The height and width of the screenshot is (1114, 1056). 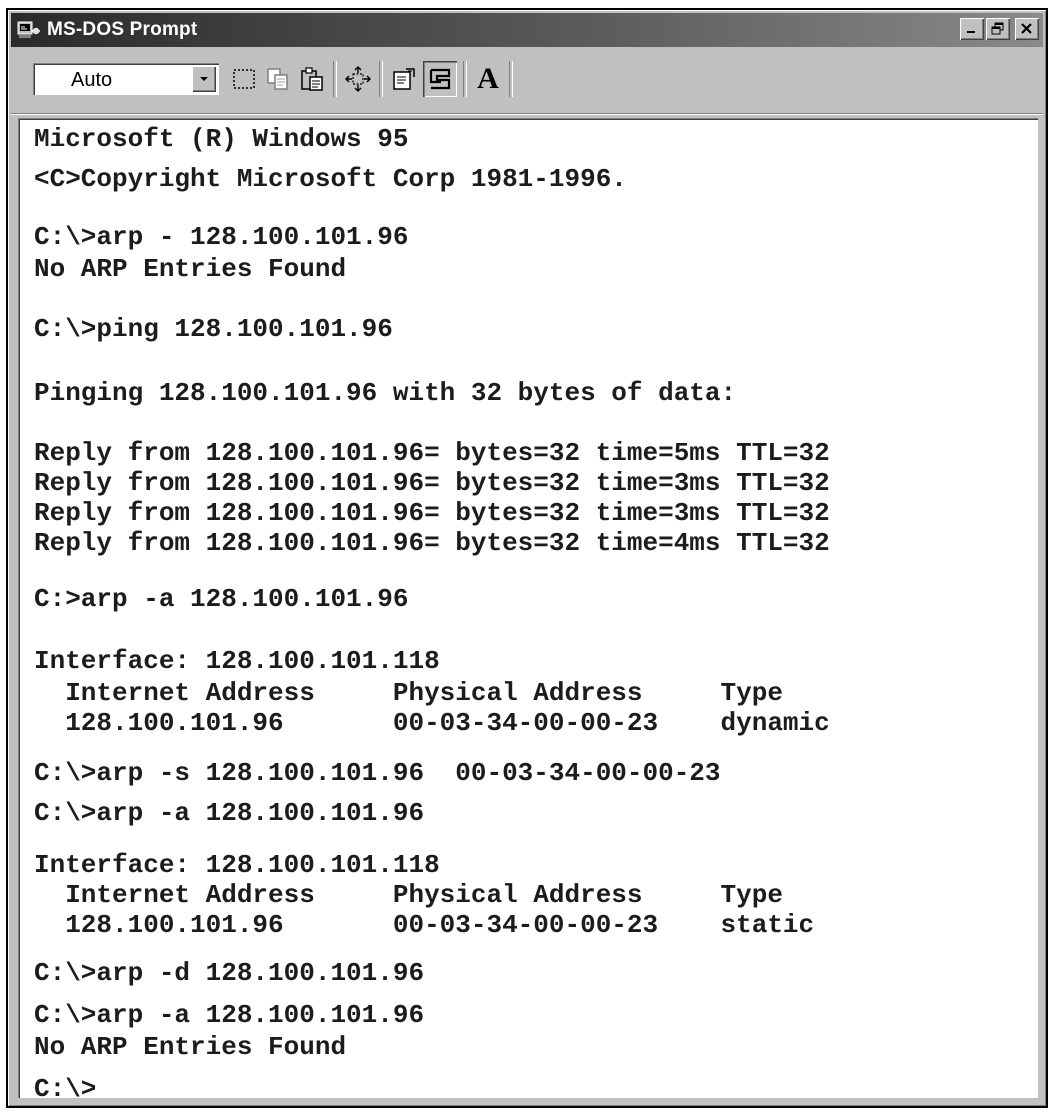 I want to click on window-title: MS-DOS Prompt, so click(x=122, y=29).